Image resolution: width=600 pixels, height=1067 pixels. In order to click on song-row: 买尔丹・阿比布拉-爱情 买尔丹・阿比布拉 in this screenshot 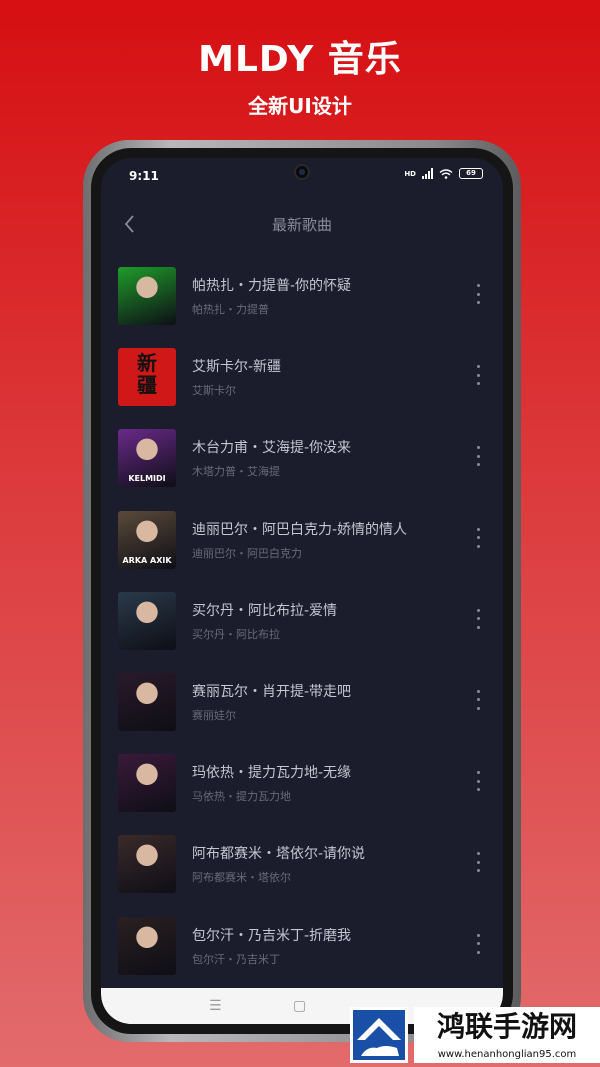, I will do `click(302, 623)`.